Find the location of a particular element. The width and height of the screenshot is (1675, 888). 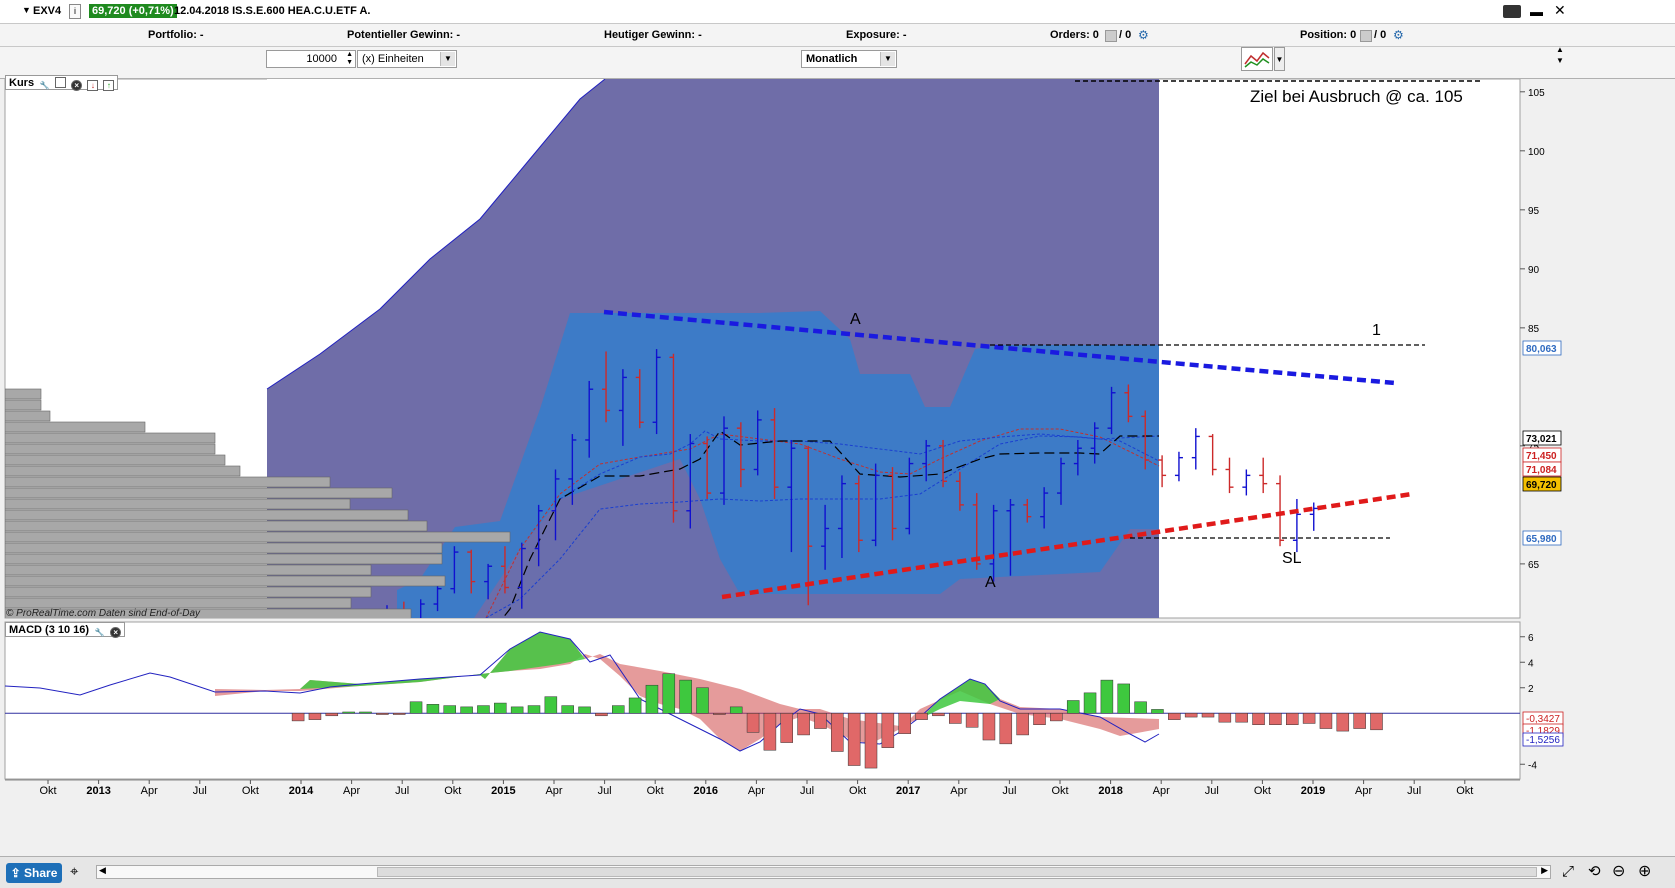

period-select: Monatlich ▼ is located at coordinates (849, 59).